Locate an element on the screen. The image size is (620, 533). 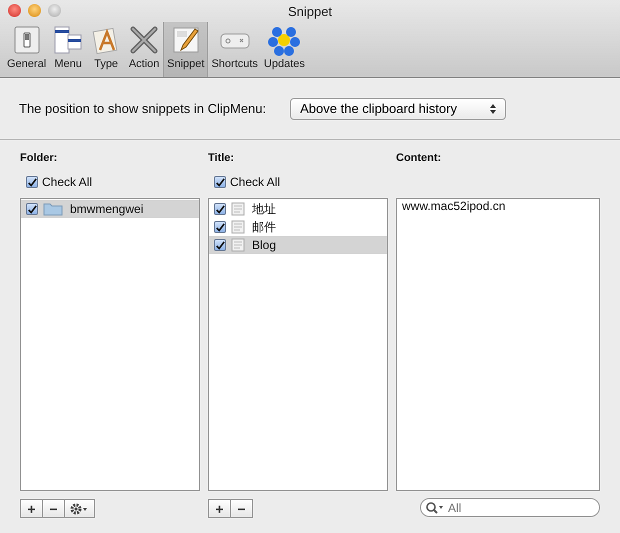
window-icon is located at coordinates (68, 40).